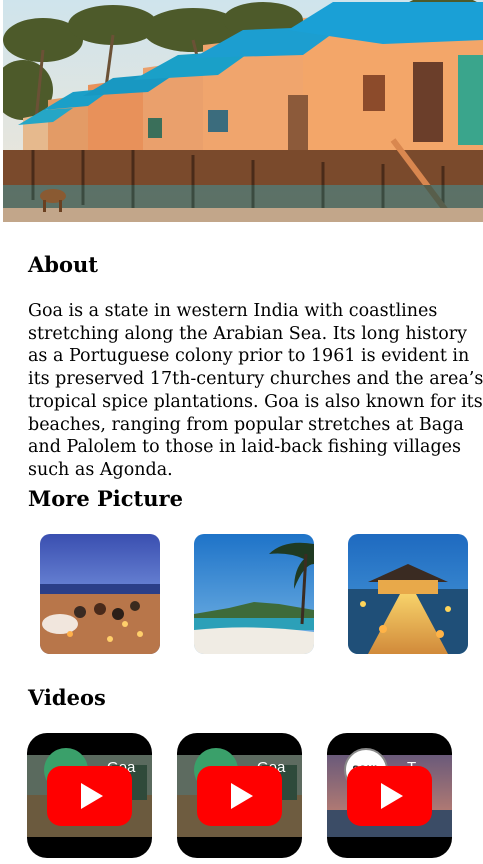 The width and height of the screenshot is (483, 864). I want to click on video-thumbnail-1: Goa, so click(89, 795).